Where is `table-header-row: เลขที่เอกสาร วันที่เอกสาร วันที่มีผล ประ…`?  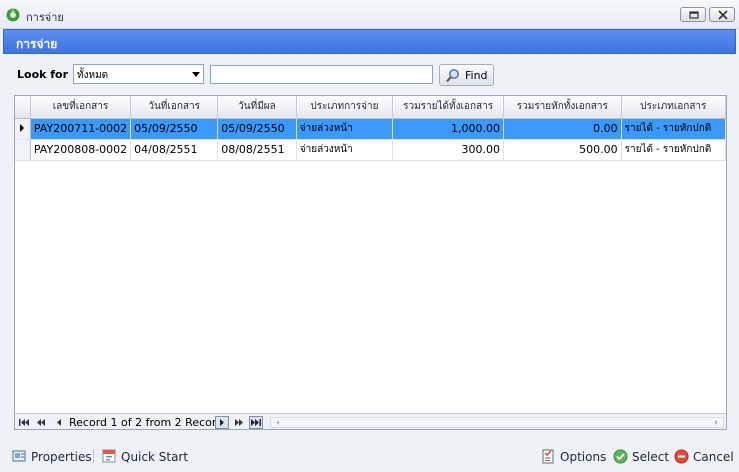 table-header-row: เลขที่เอกสาร วันที่เอกสาร วันที่มีผล ประ… is located at coordinates (370, 107).